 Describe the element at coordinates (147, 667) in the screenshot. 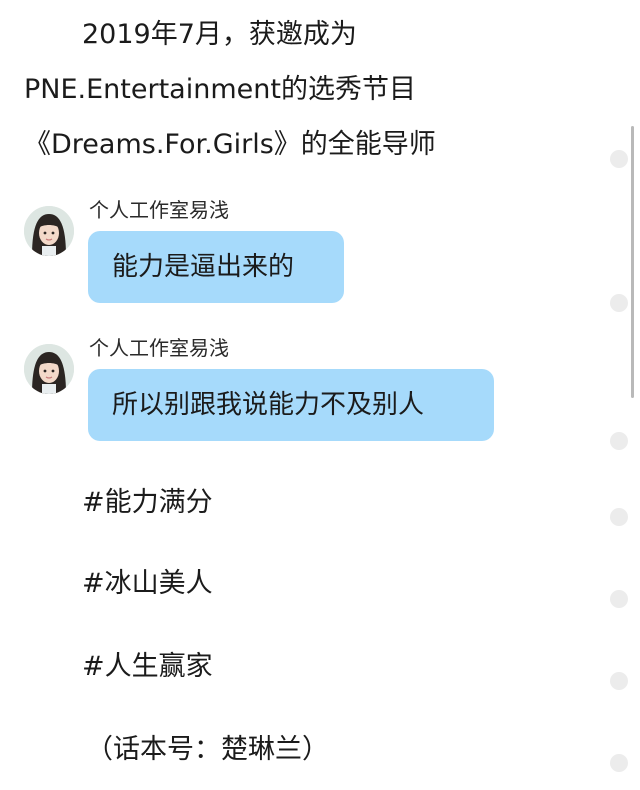

I see `hashtag: #人生赢家` at that location.